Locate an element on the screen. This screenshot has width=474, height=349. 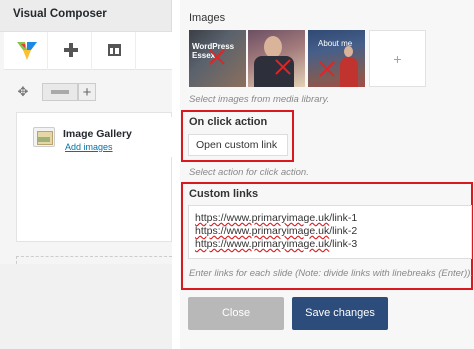
custom-link-line: https://www.primaryimage.uk/link-3 is located at coordinates (330, 244).